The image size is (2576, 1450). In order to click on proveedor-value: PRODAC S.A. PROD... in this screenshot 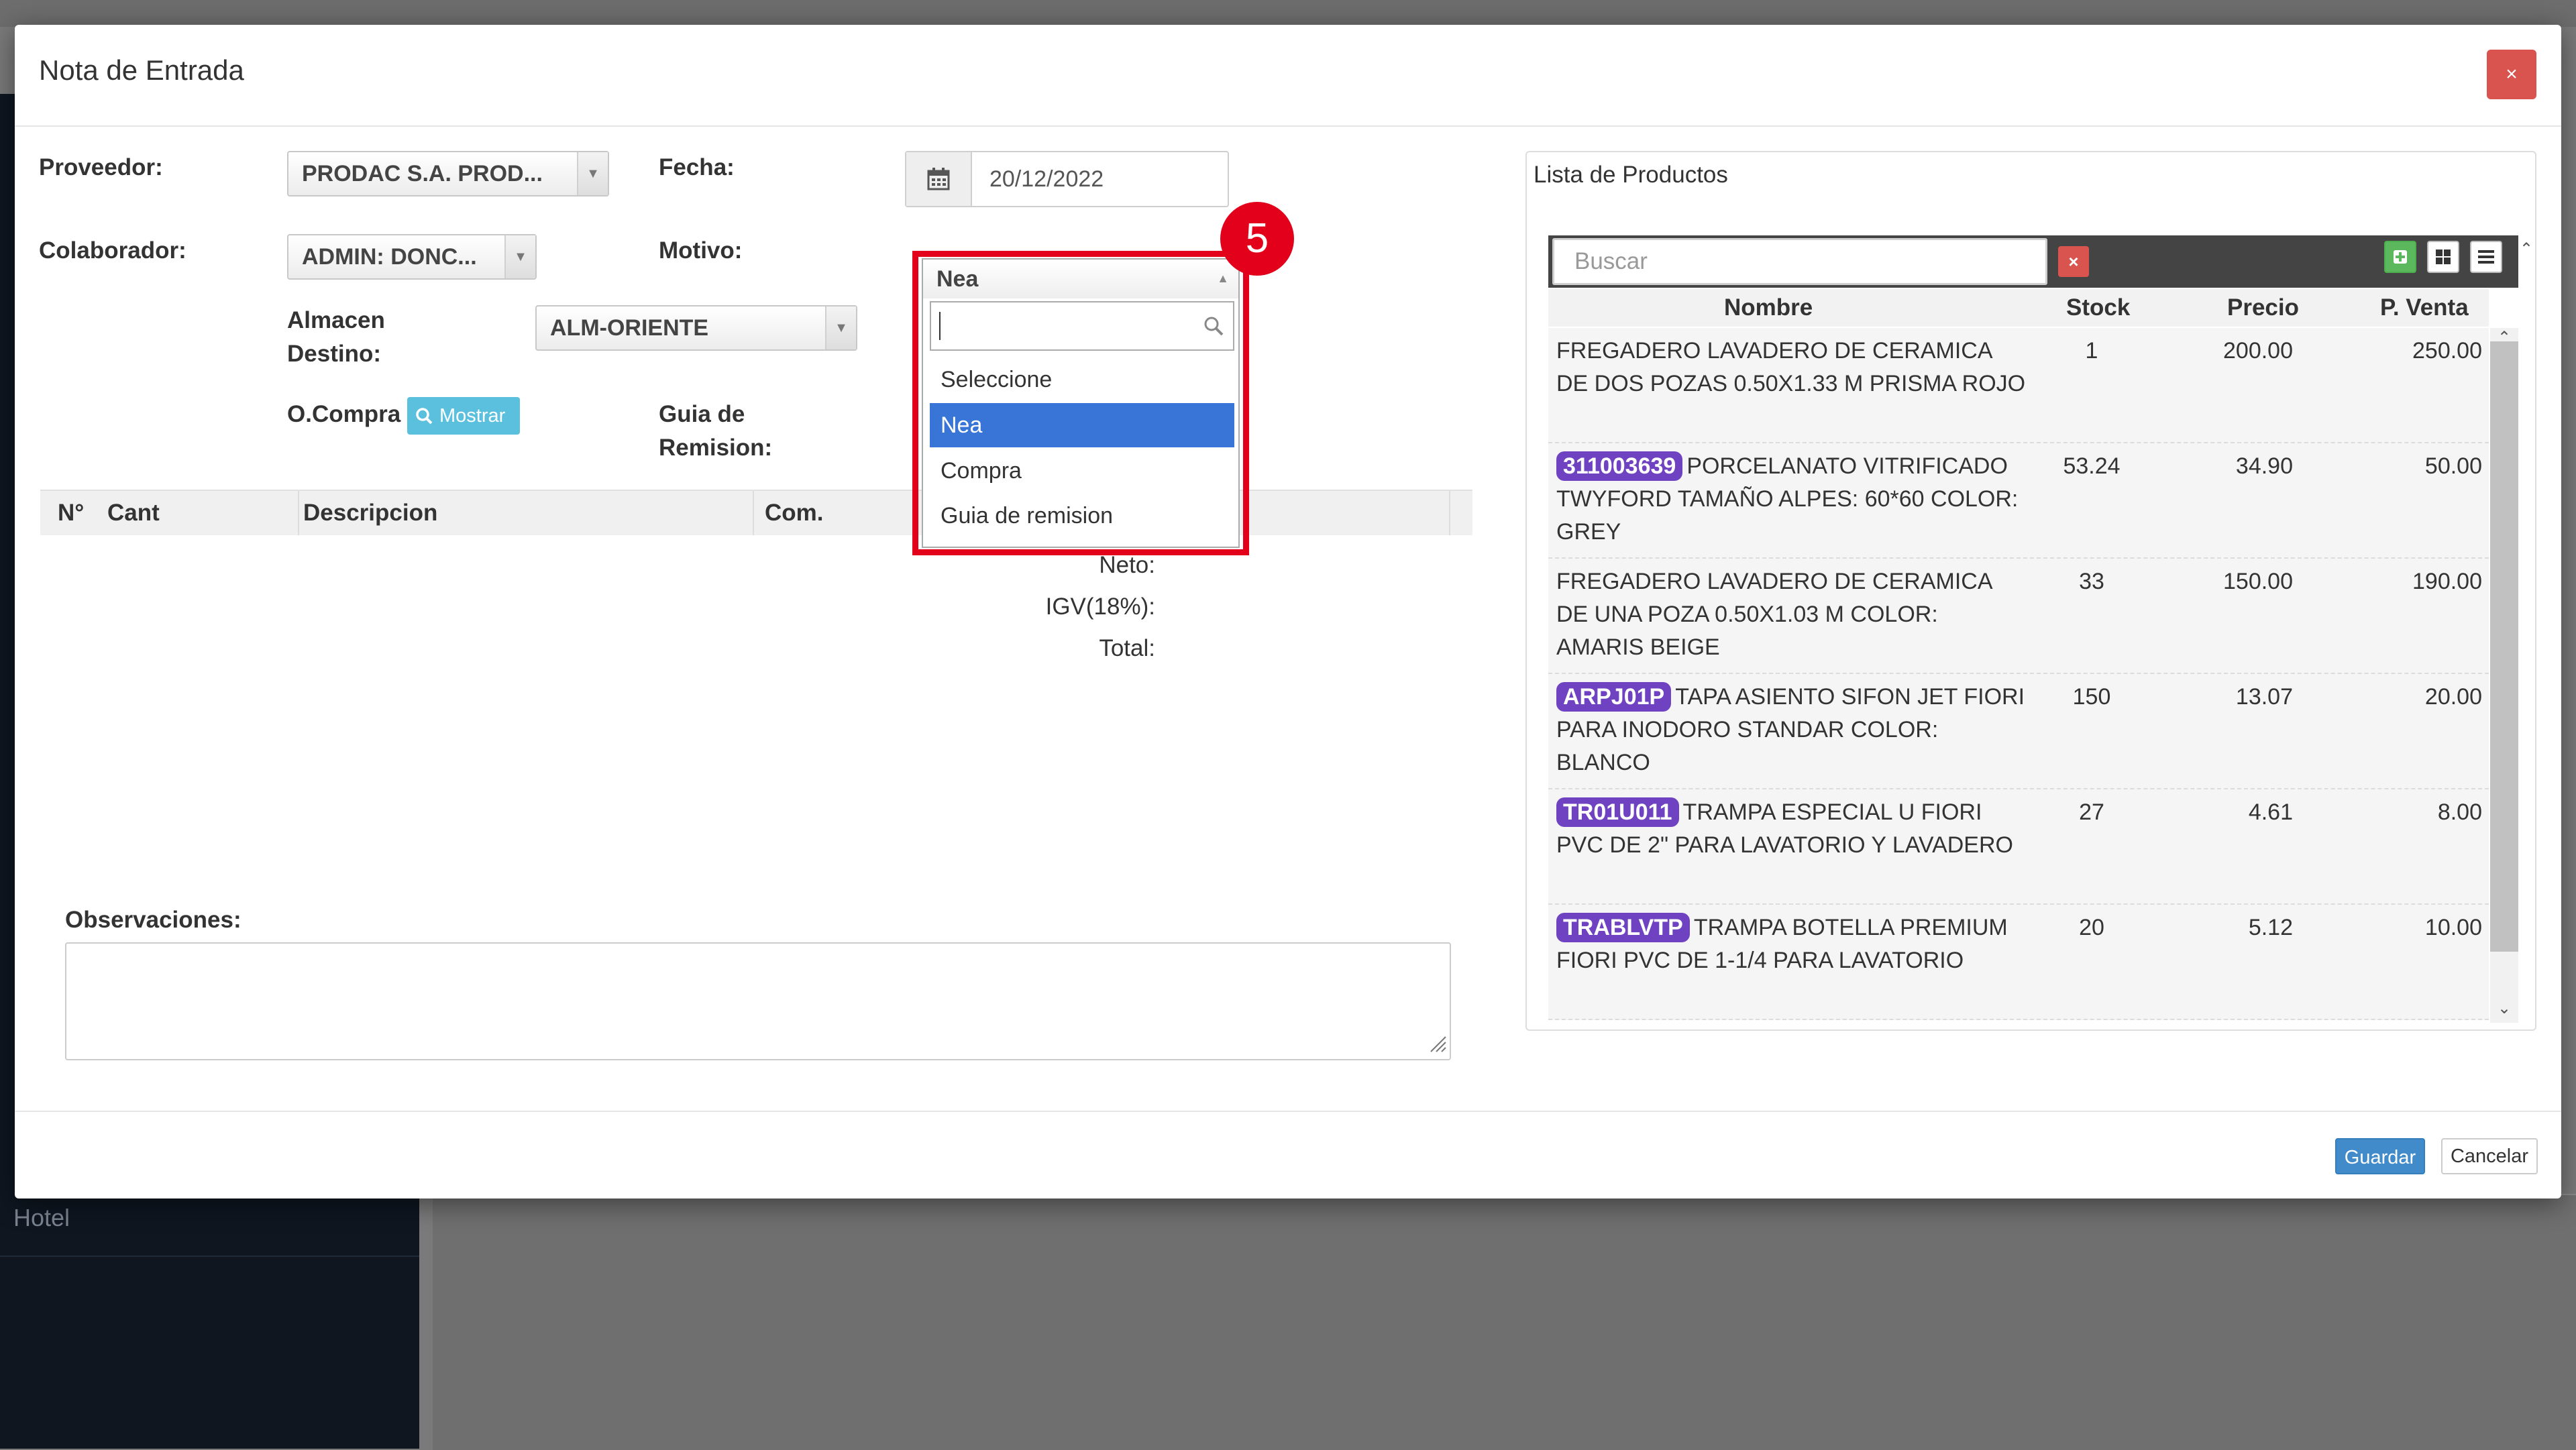, I will do `click(422, 173)`.